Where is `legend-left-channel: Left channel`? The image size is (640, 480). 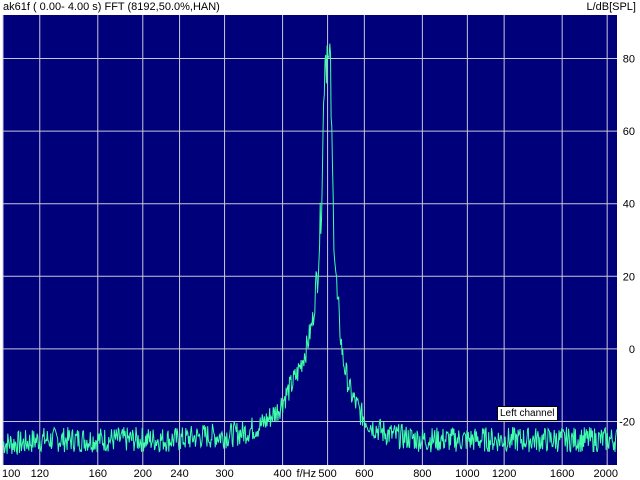 legend-left-channel: Left channel is located at coordinates (527, 413).